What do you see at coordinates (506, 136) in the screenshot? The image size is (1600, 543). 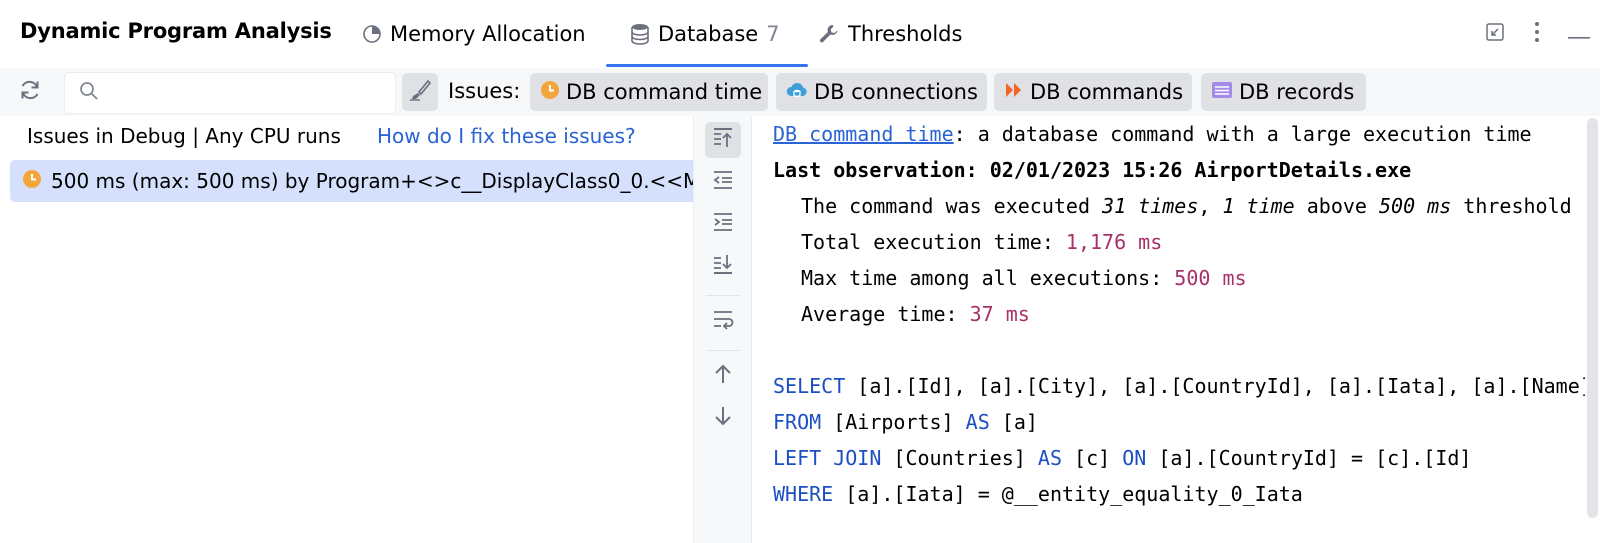 I see `help-link: How do I fix these issues?` at bounding box center [506, 136].